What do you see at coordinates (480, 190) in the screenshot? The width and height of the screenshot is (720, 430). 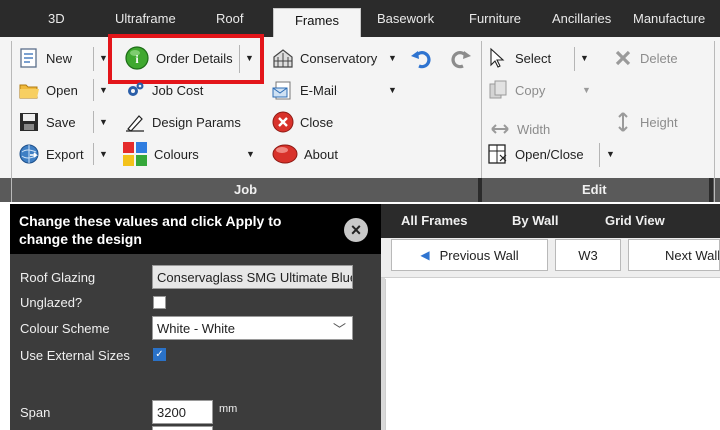 I see `ribbon-group-divider` at bounding box center [480, 190].